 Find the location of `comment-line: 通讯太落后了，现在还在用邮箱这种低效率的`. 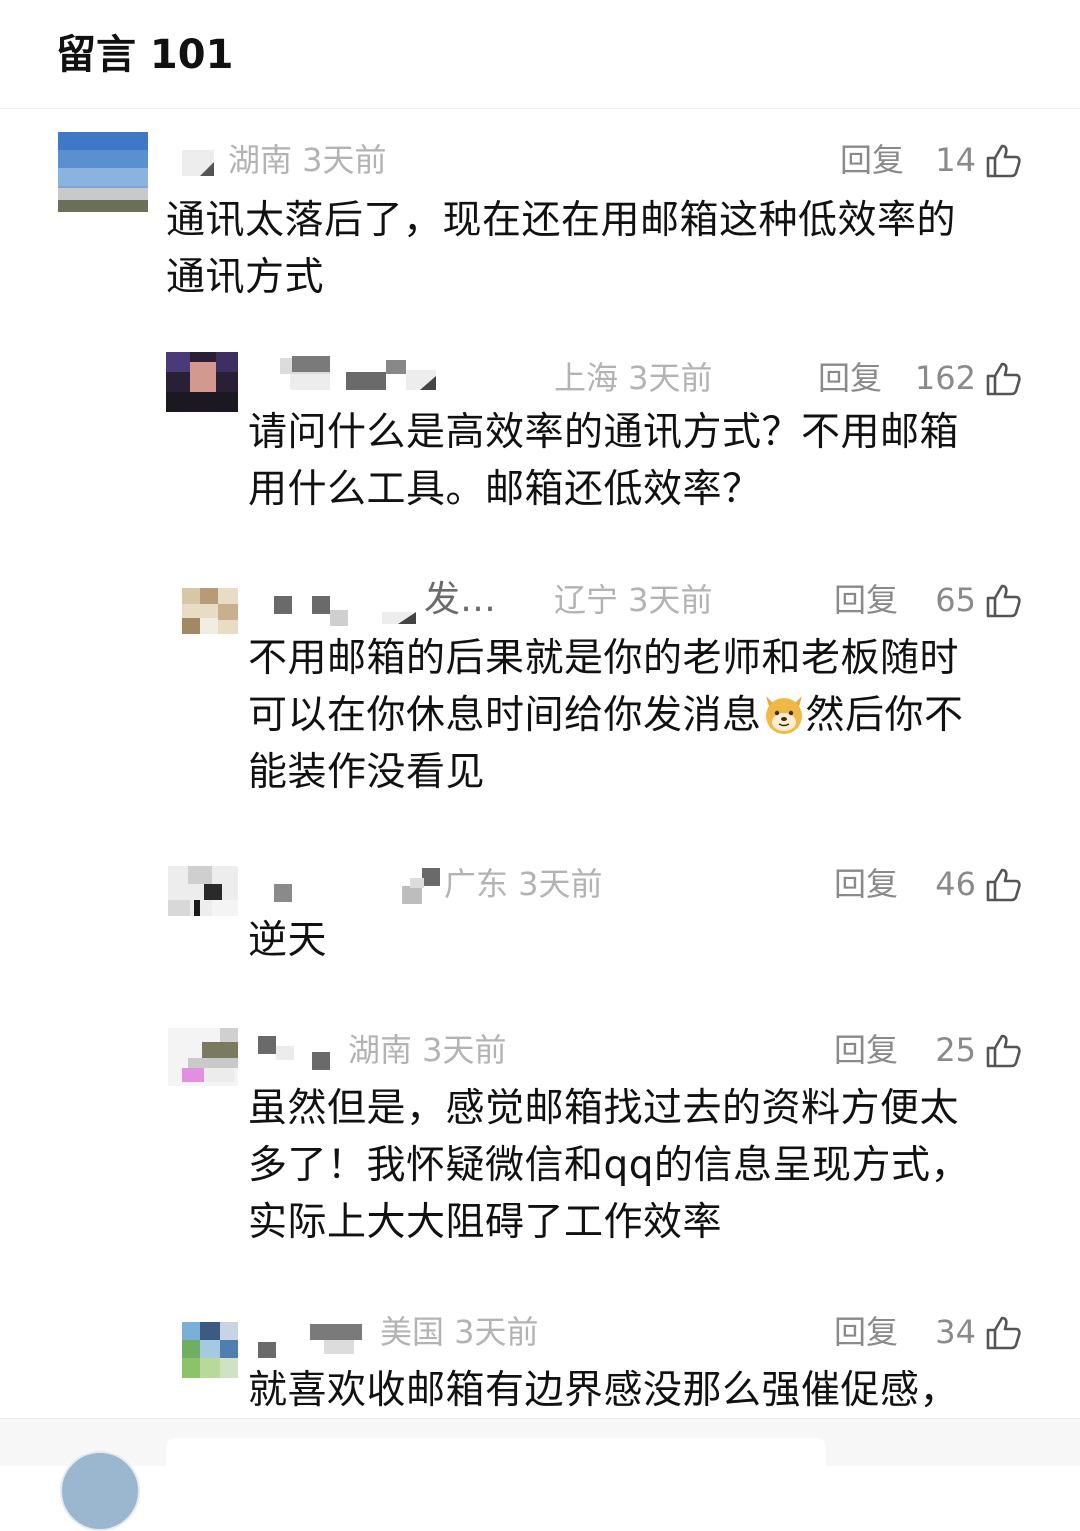

comment-line: 通讯太落后了，现在还在用邮箱这种低效率的 is located at coordinates (561, 220).